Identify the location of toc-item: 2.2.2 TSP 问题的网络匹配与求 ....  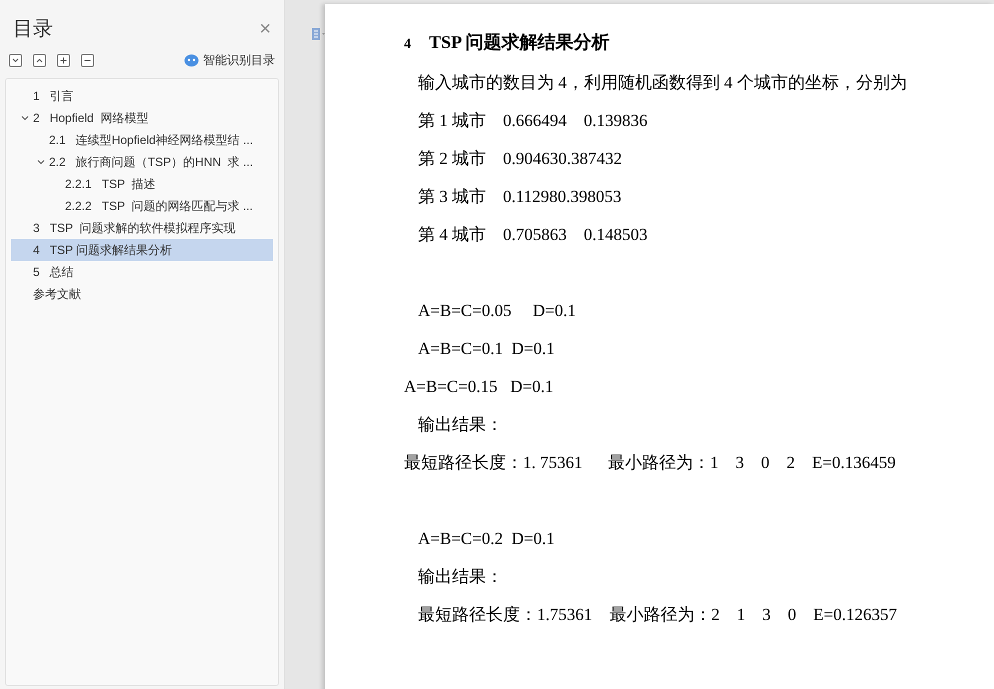
(142, 206).